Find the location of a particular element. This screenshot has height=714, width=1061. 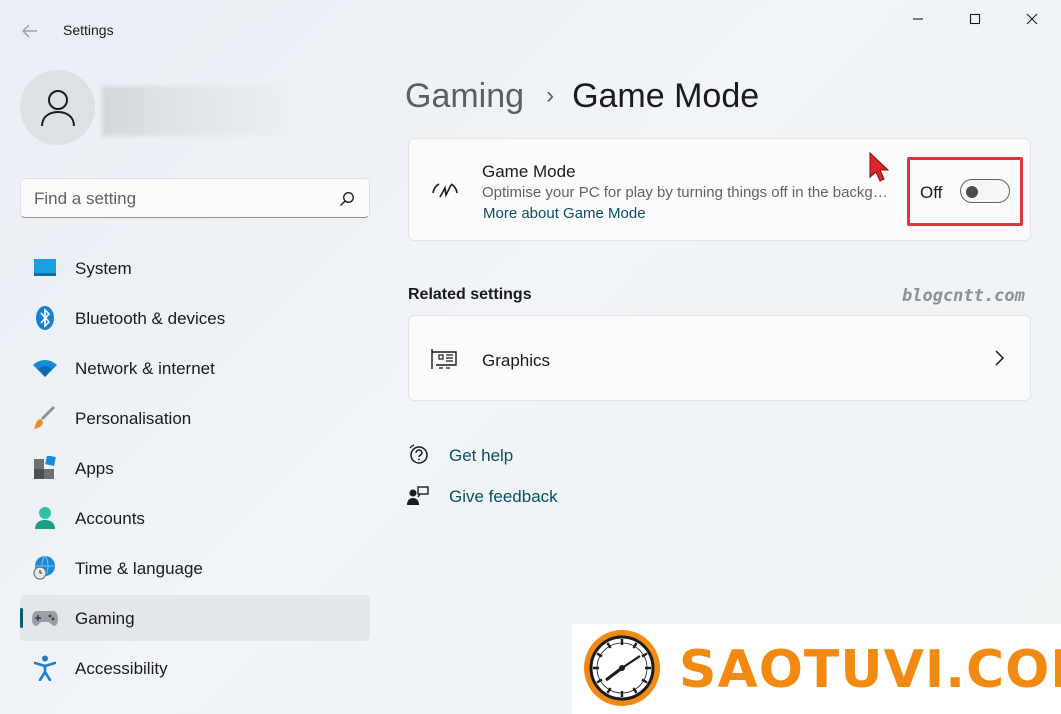

game-mode-toggle is located at coordinates (985, 191).